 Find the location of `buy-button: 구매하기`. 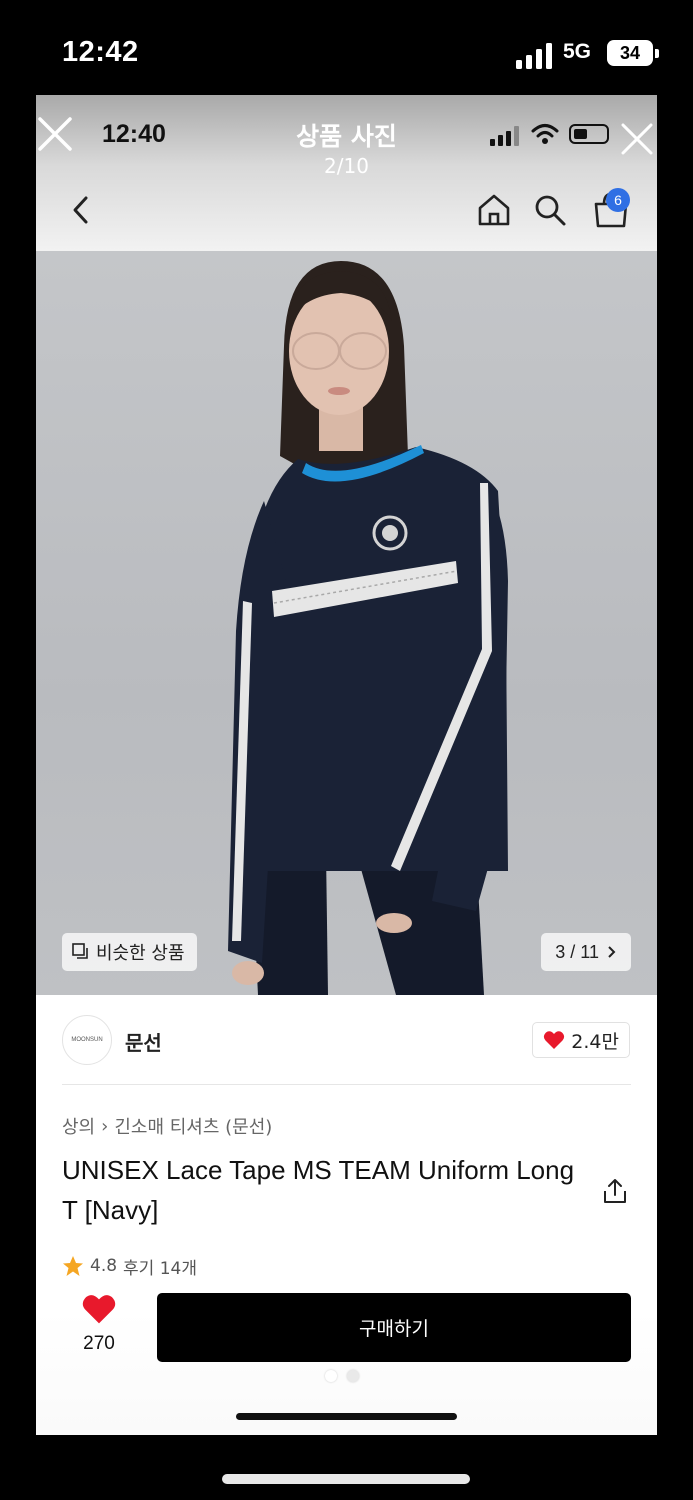

buy-button: 구매하기 is located at coordinates (394, 1327).